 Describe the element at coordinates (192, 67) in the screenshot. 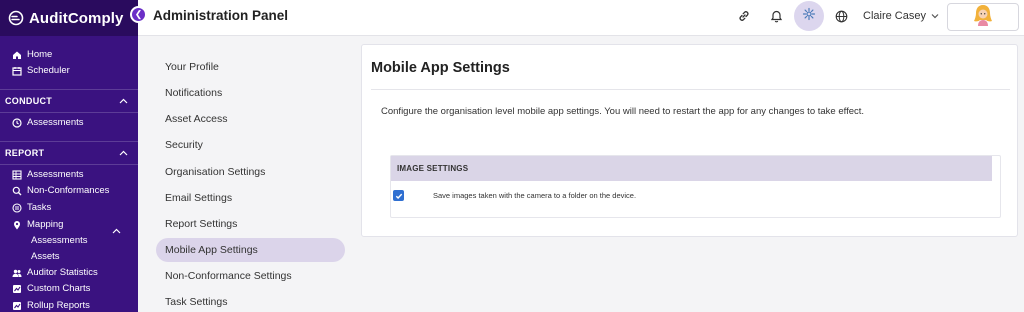

I see `menu-item-your-profile: Your Profile` at that location.